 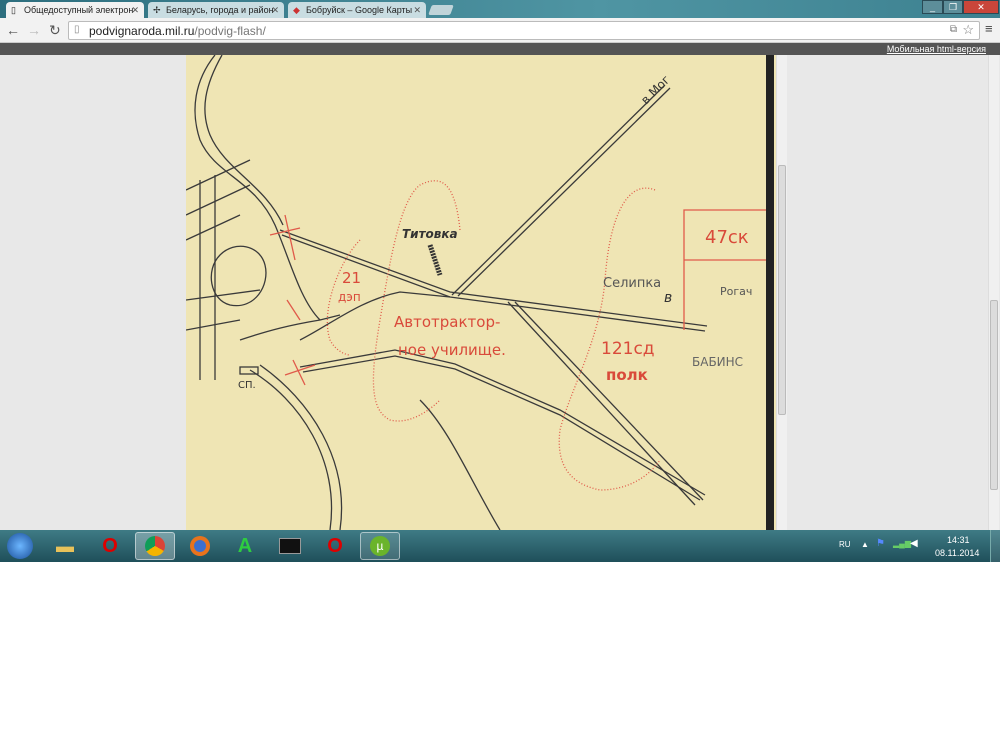 What do you see at coordinates (668, 298) in the screenshot?
I see `label-v: в` at bounding box center [668, 298].